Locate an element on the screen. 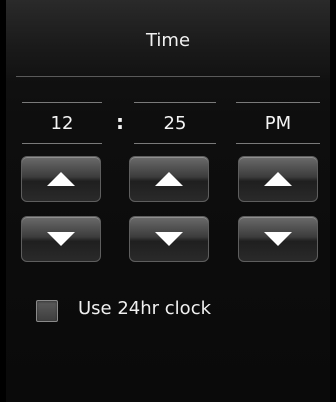 The image size is (336, 402). minute-up-button is located at coordinates (169, 179).